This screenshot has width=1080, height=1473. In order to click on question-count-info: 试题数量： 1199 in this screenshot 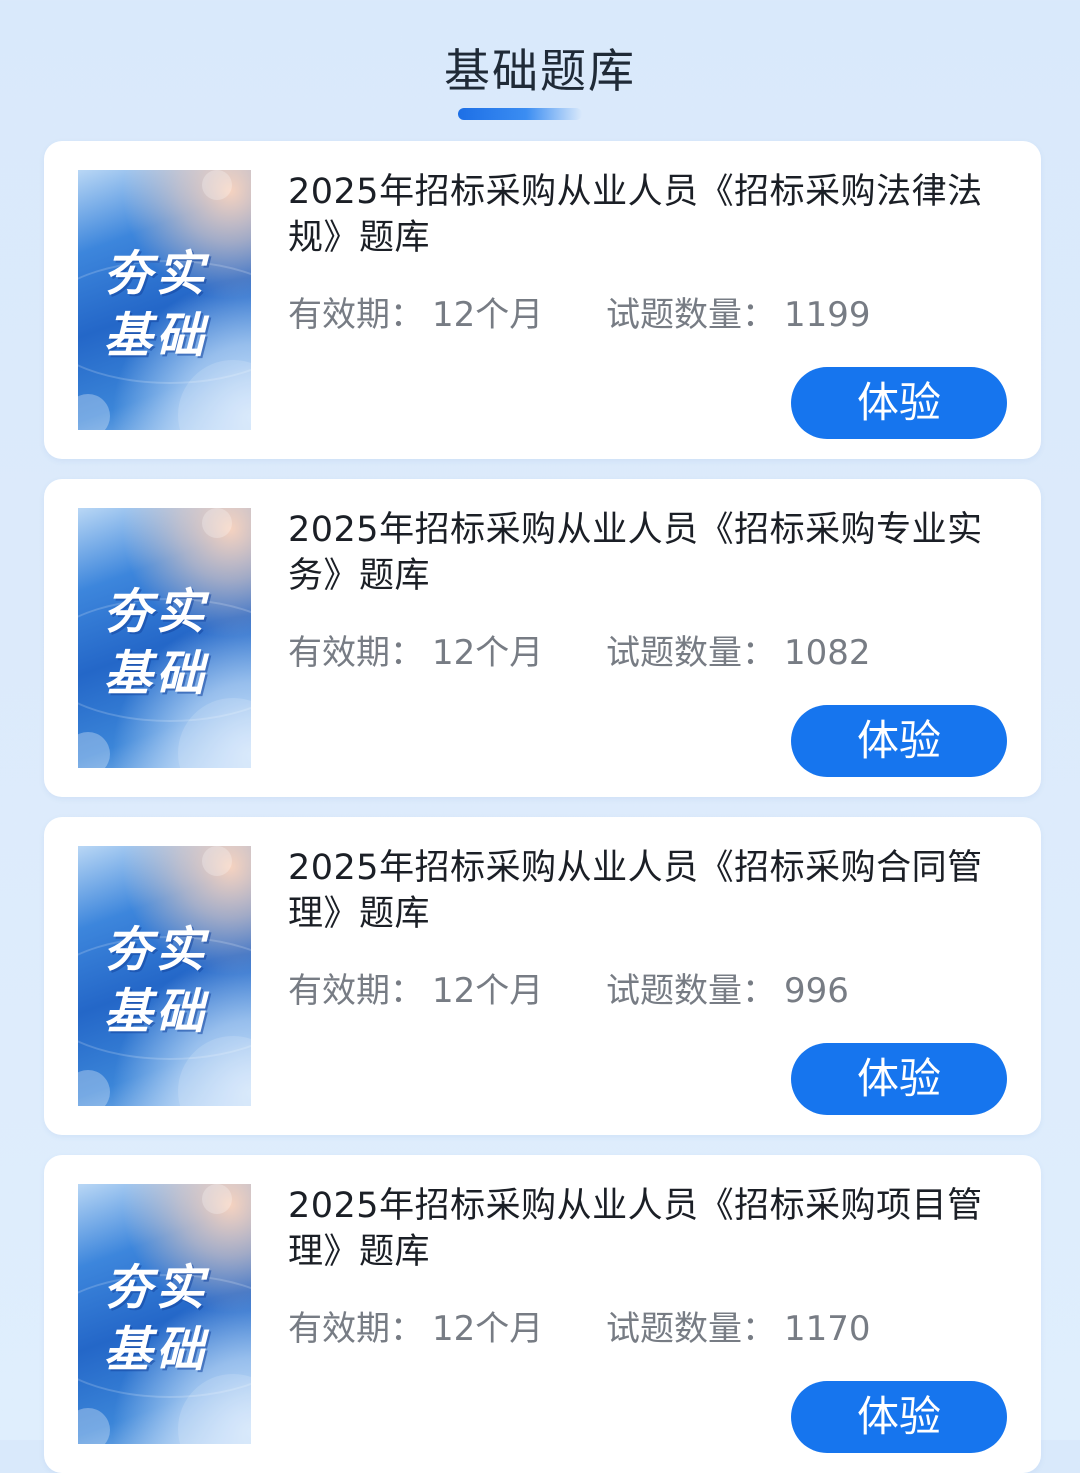, I will do `click(738, 315)`.